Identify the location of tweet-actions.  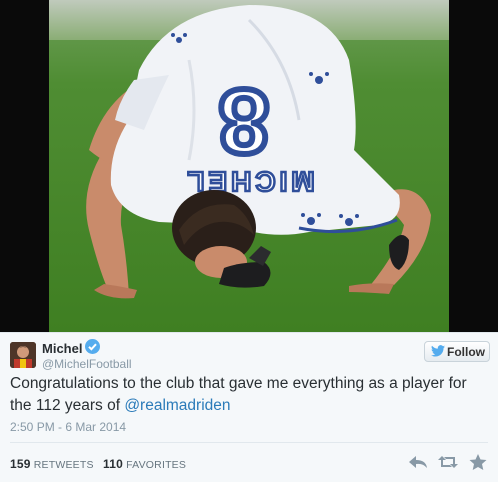
(448, 462).